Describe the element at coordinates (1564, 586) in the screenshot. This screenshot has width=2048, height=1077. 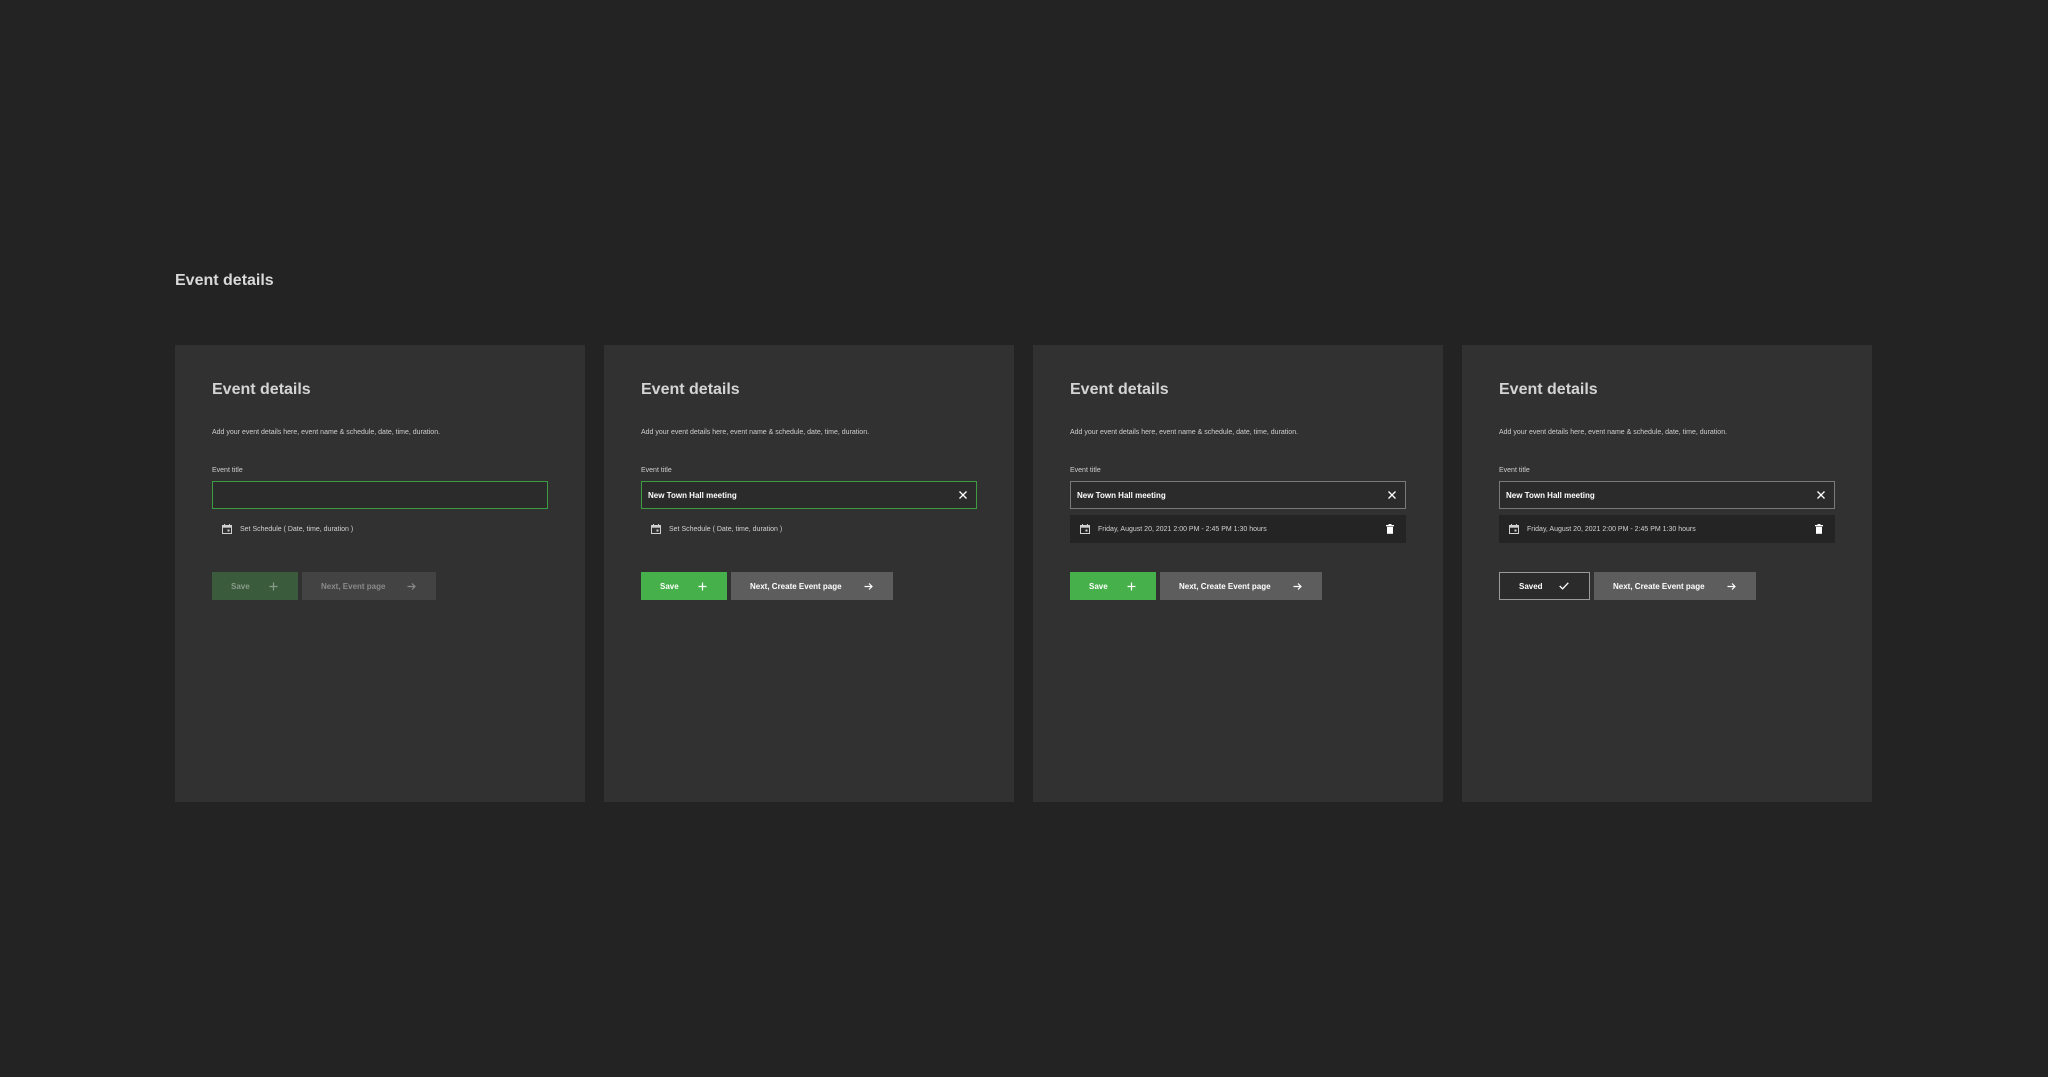
I see `check-icon` at that location.